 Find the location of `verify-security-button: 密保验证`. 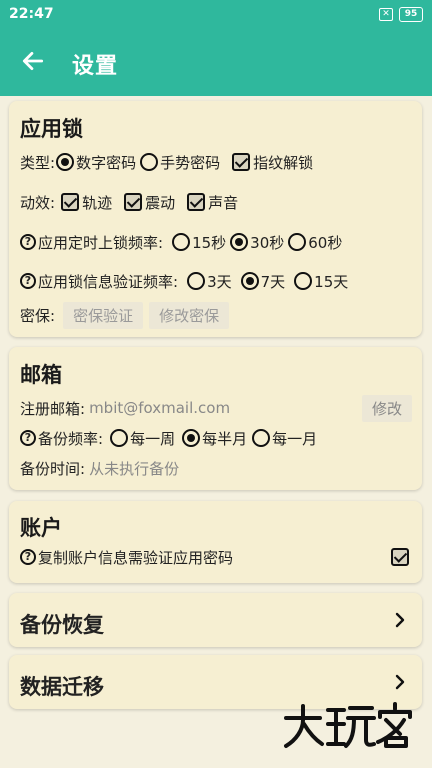

verify-security-button: 密保验证 is located at coordinates (103, 315).